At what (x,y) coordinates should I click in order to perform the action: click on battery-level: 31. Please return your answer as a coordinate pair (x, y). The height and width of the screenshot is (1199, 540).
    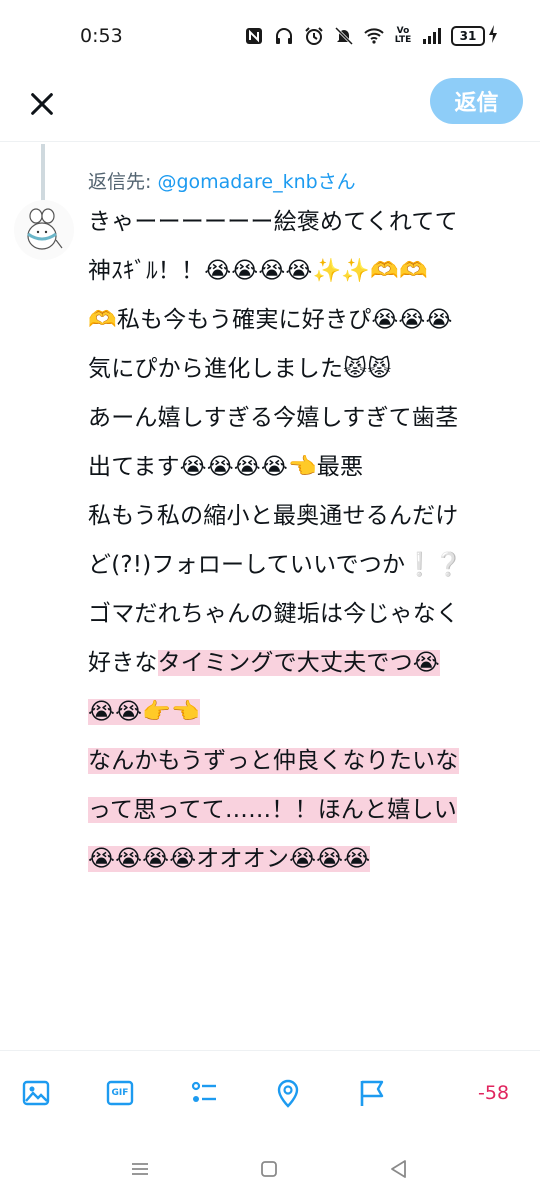
    Looking at the image, I should click on (468, 36).